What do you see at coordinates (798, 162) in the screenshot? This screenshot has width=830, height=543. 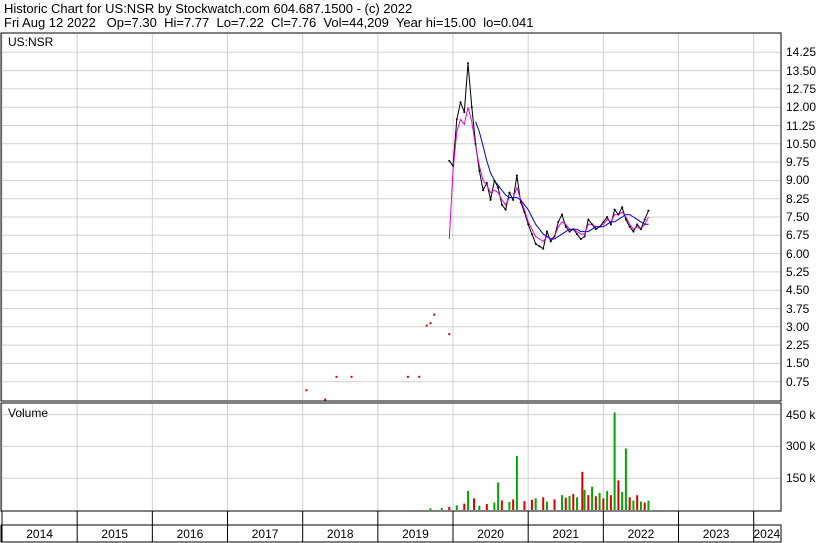 I see `price-tick-label: 9.75` at bounding box center [798, 162].